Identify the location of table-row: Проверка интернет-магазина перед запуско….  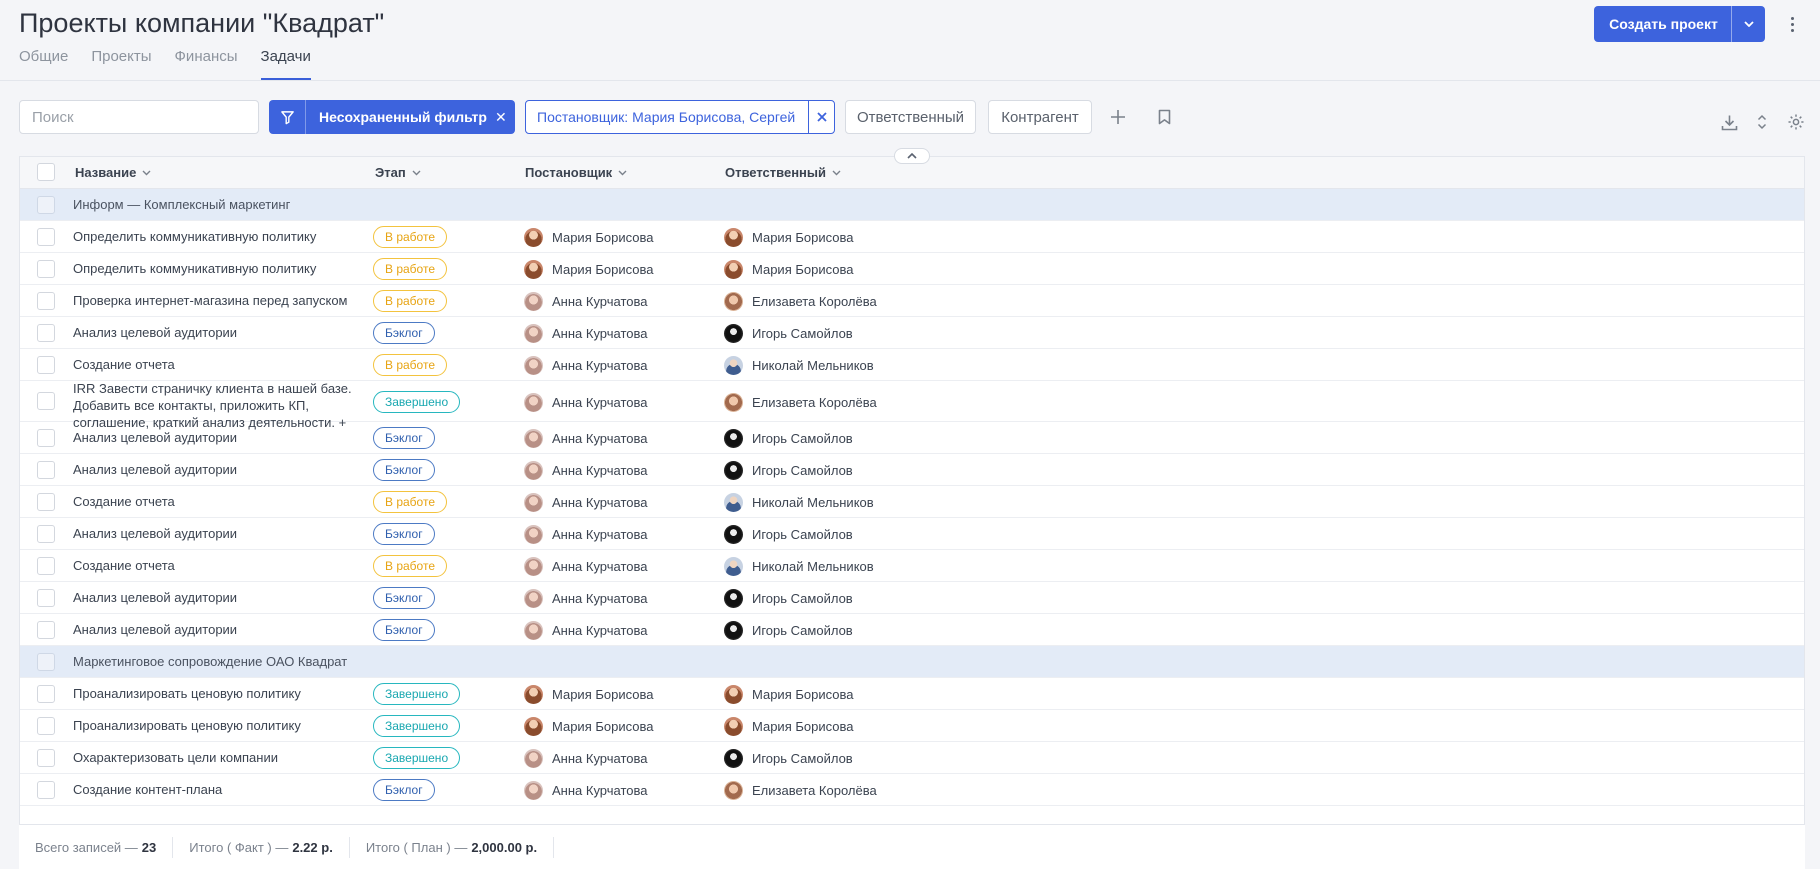
(912, 301).